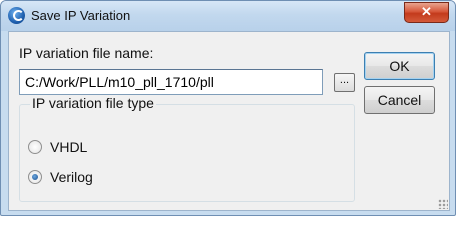  What do you see at coordinates (35, 147) in the screenshot?
I see `vhdl-radio-button` at bounding box center [35, 147].